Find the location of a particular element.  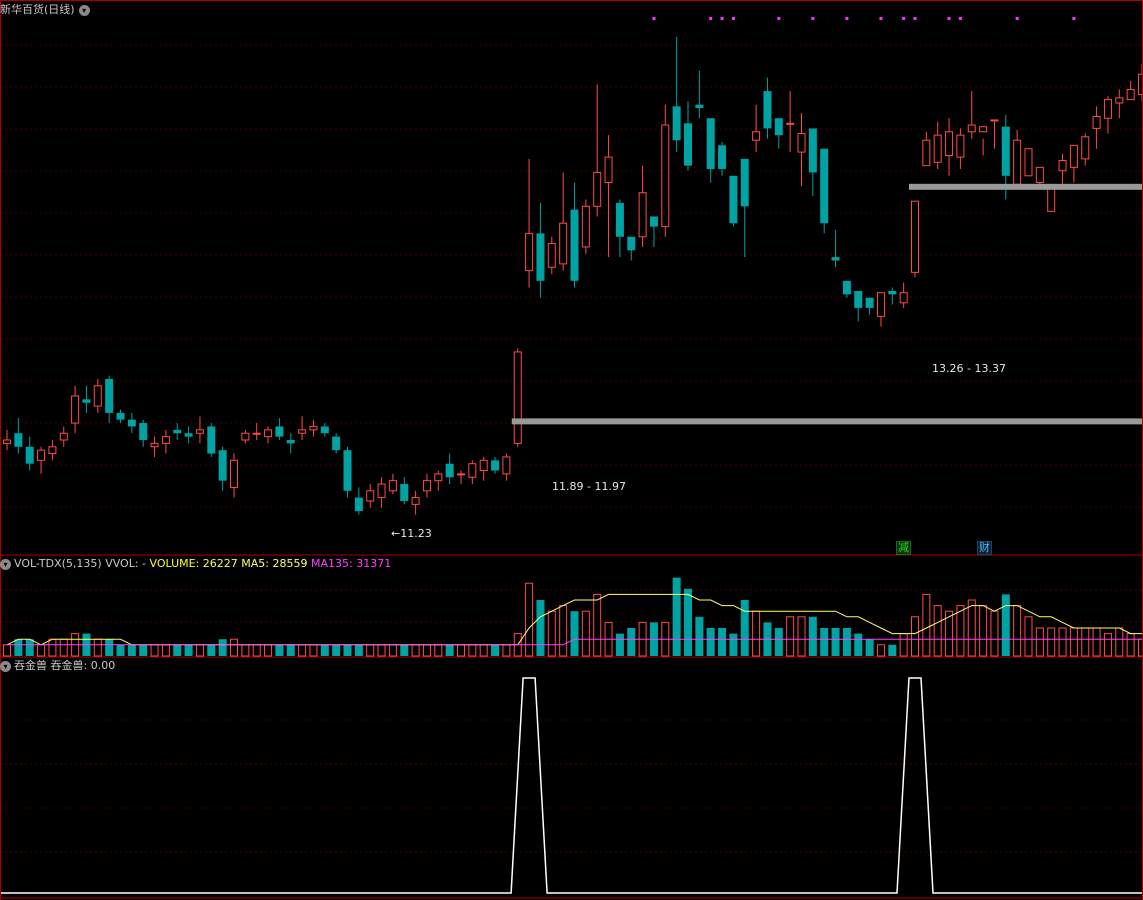

indicator-header: ▾ 吞金兽 吞金兽: 0.00 is located at coordinates (57, 666).